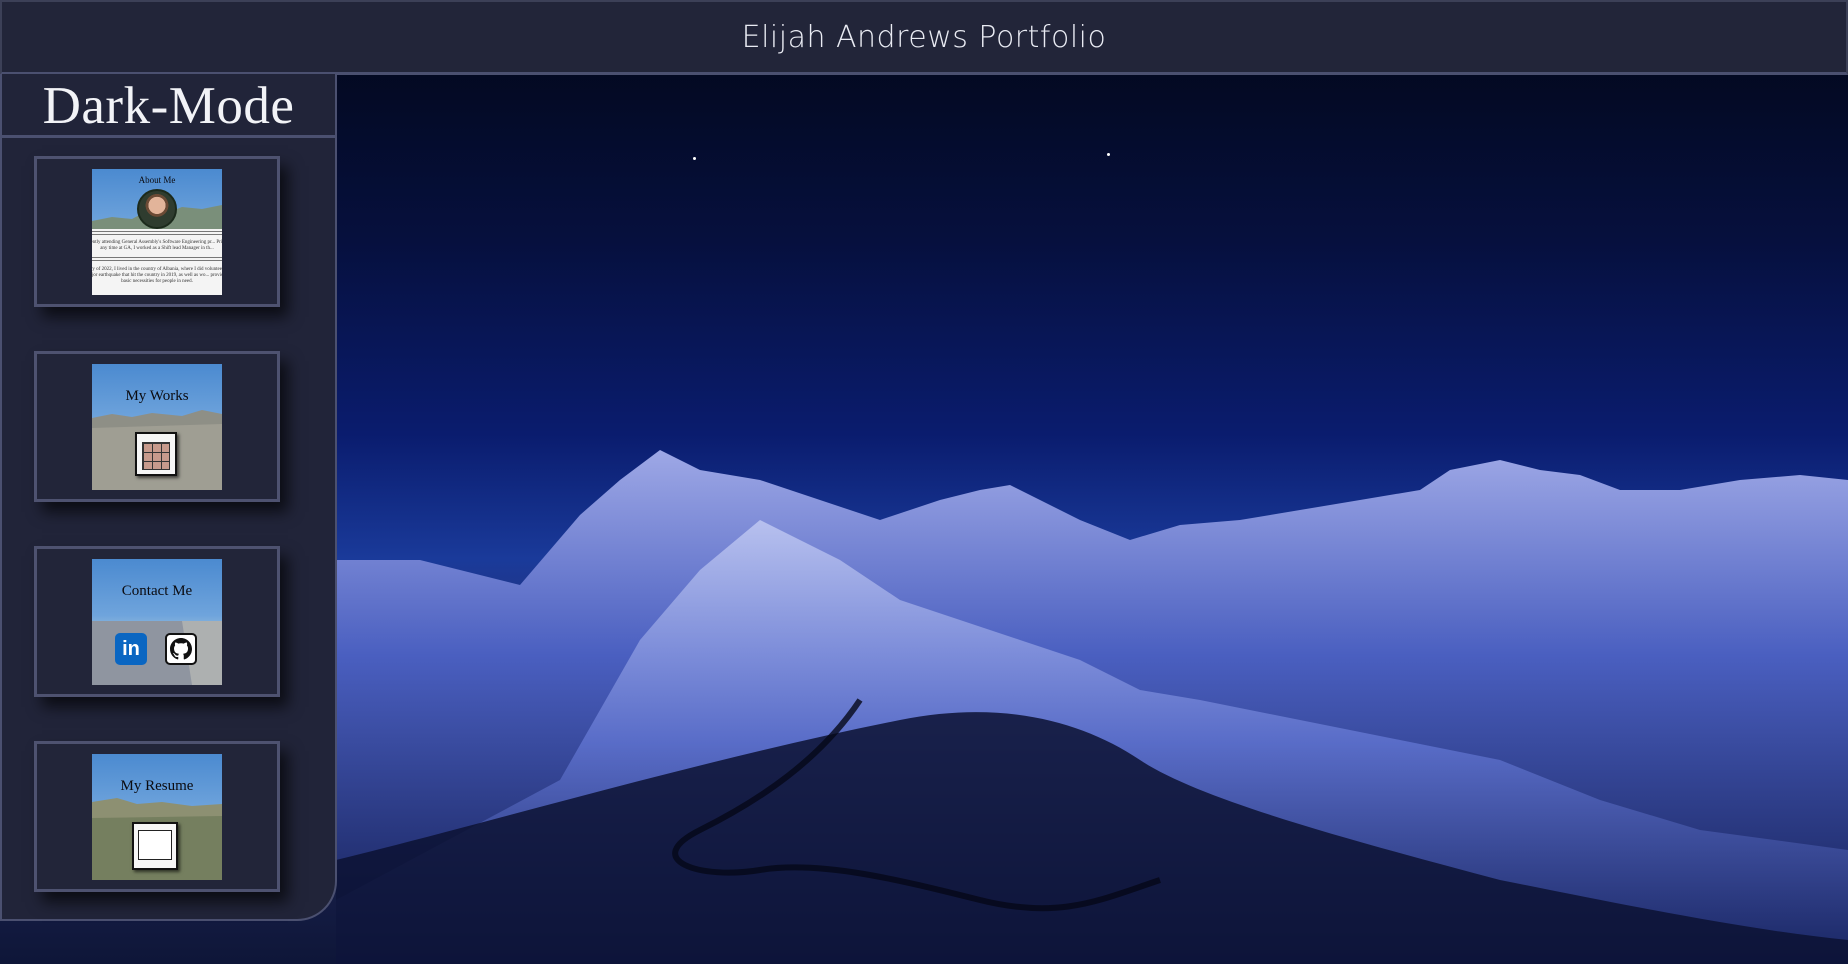 The image size is (1848, 964). I want to click on page-header: Elijah Andrews Portfolio, so click(924, 37).